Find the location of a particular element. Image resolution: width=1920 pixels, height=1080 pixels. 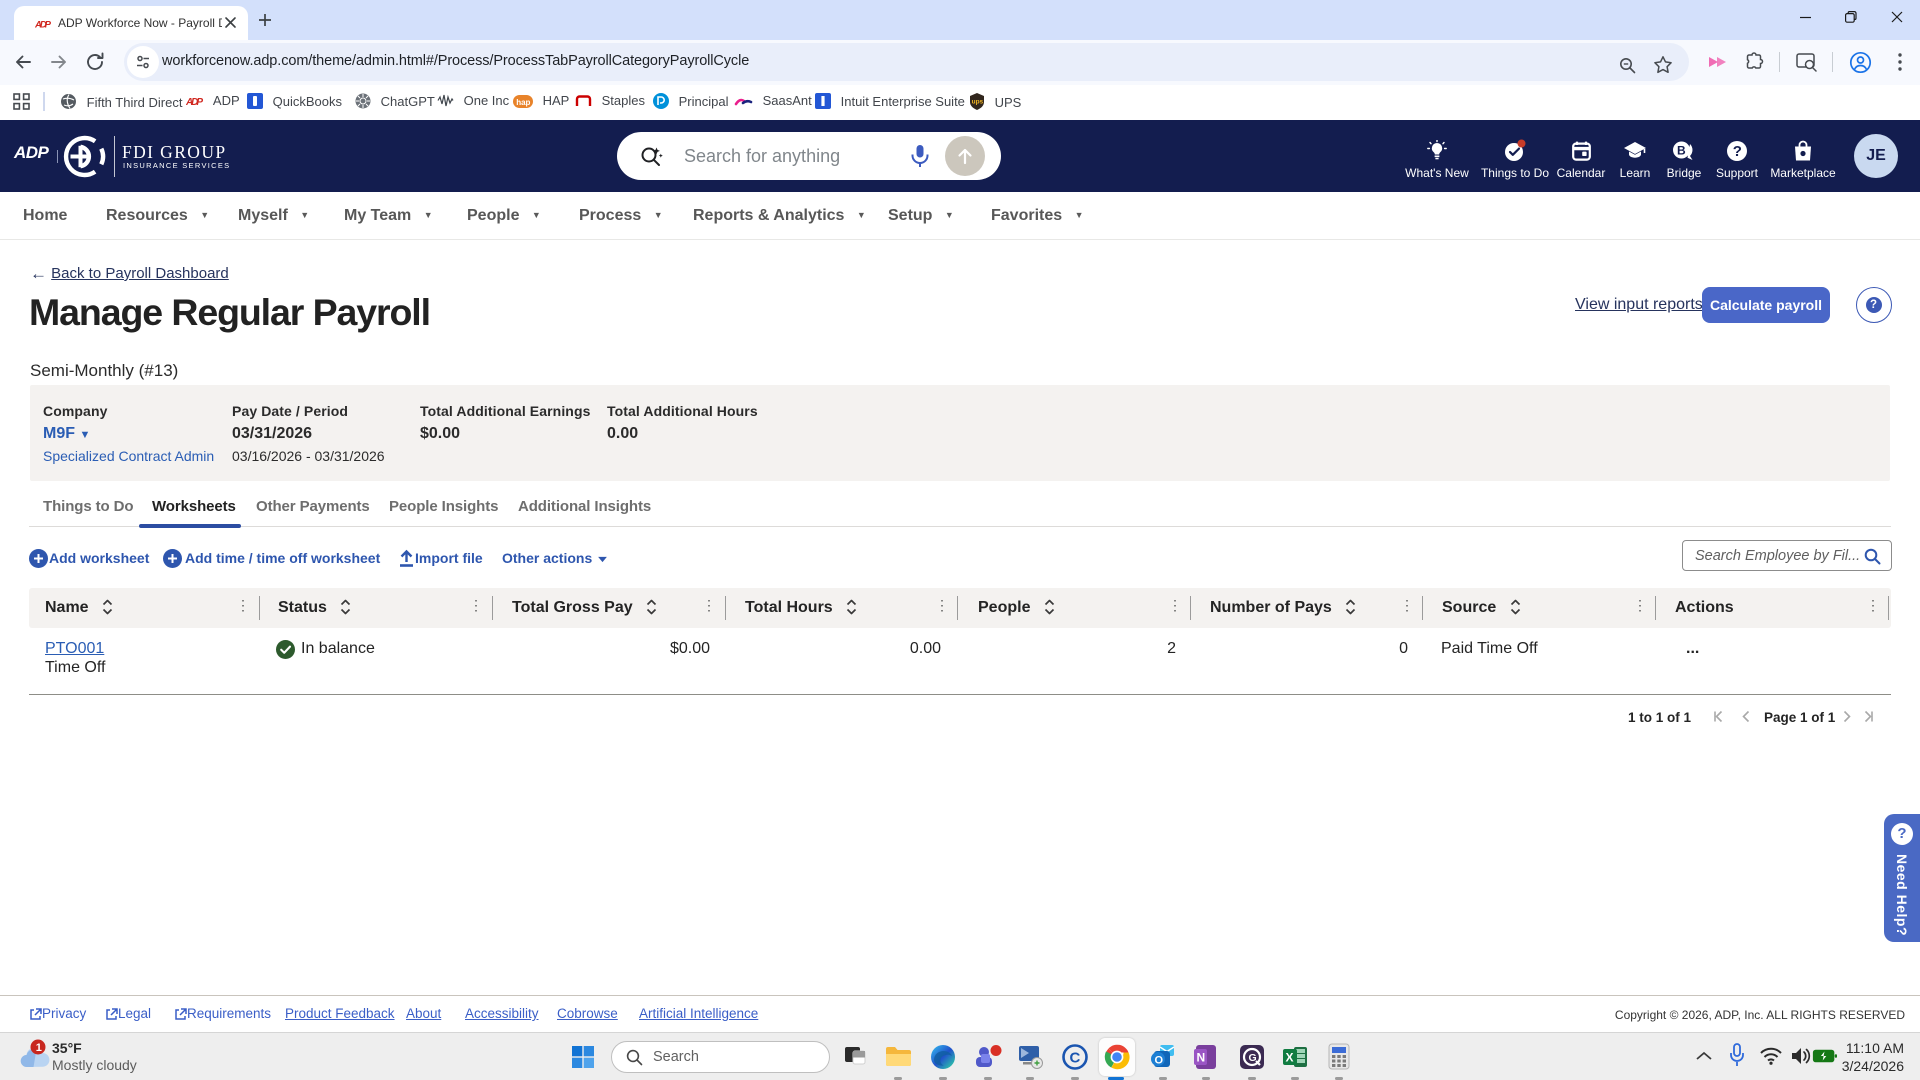

svg-text: 1 is located at coordinates (39, 1048).